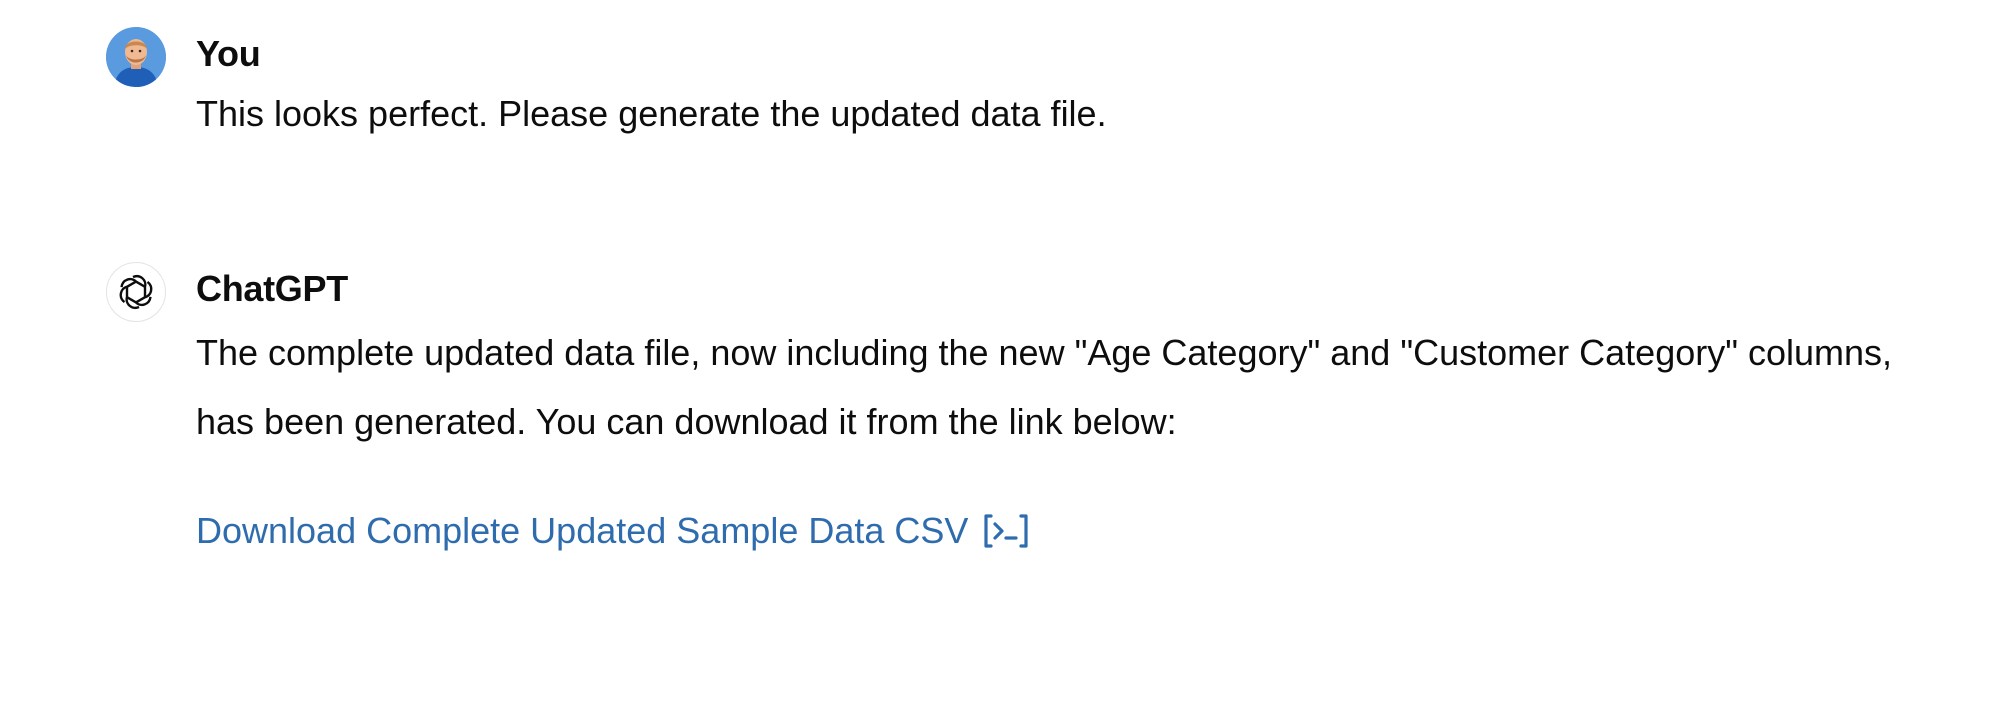  I want to click on code-interpreter-icon, so click(1006, 531).